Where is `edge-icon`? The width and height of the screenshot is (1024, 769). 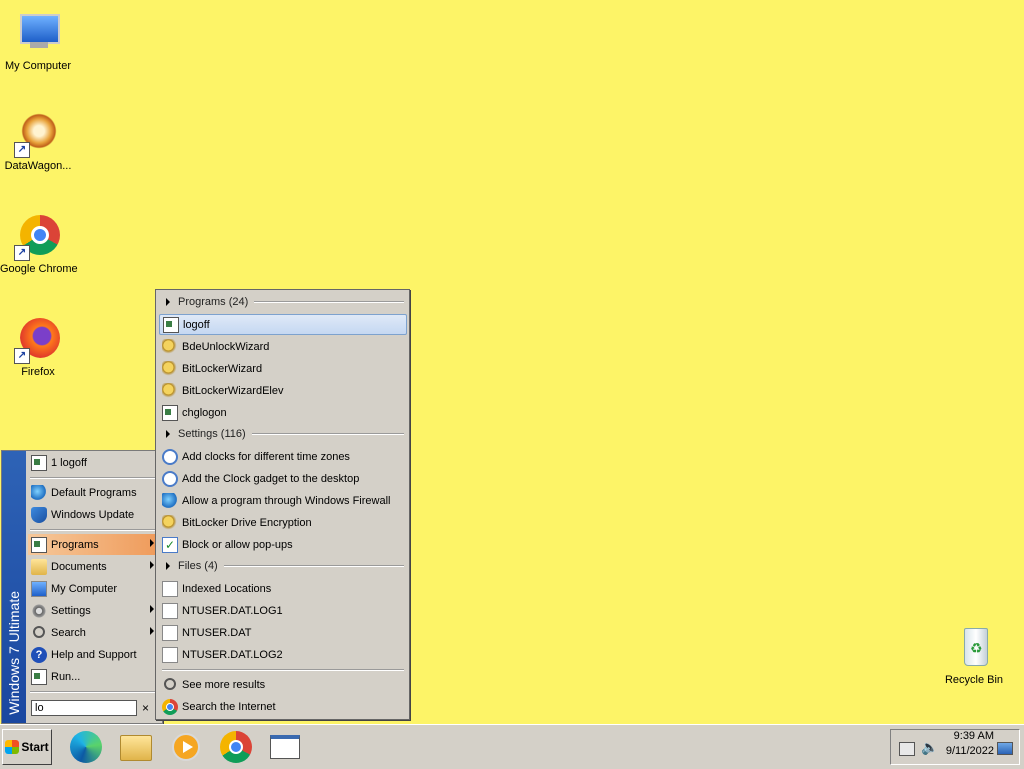 edge-icon is located at coordinates (86, 747).